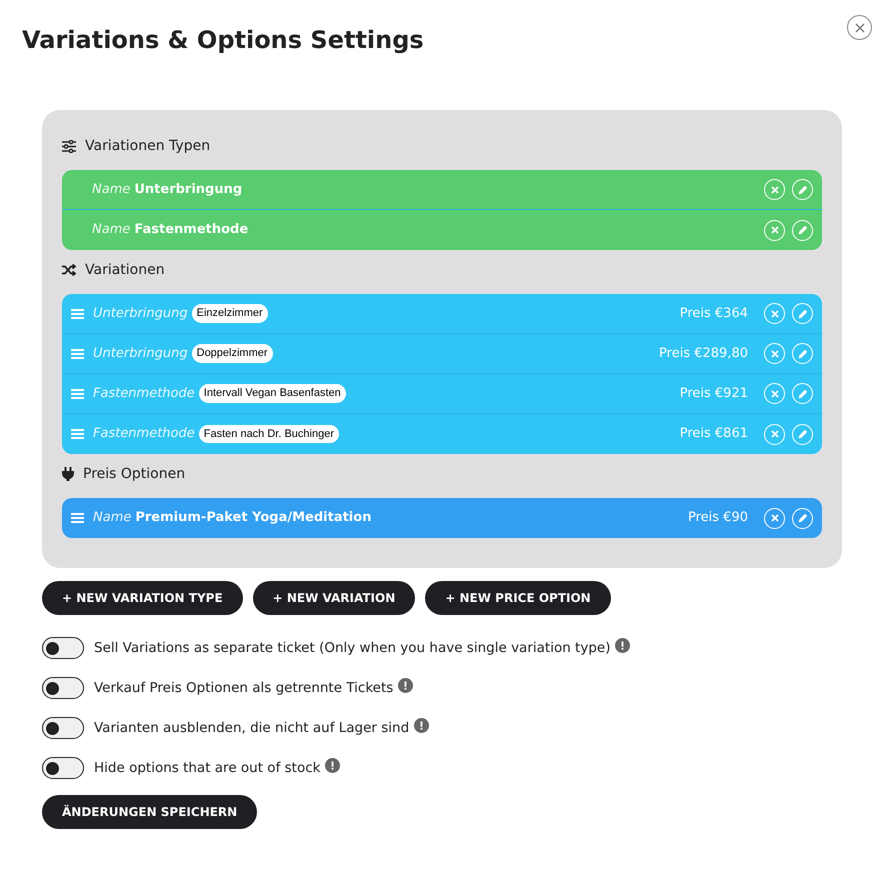  I want to click on list-row: Unterbringung Einzelzimmer Preis €364, so click(442, 314).